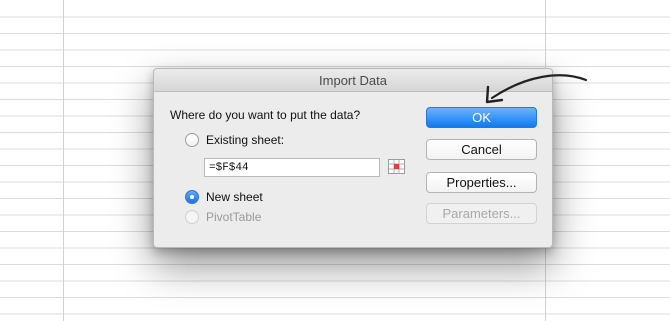 This screenshot has height=321, width=670. I want to click on pivot-table-option: PivotTable, so click(223, 217).